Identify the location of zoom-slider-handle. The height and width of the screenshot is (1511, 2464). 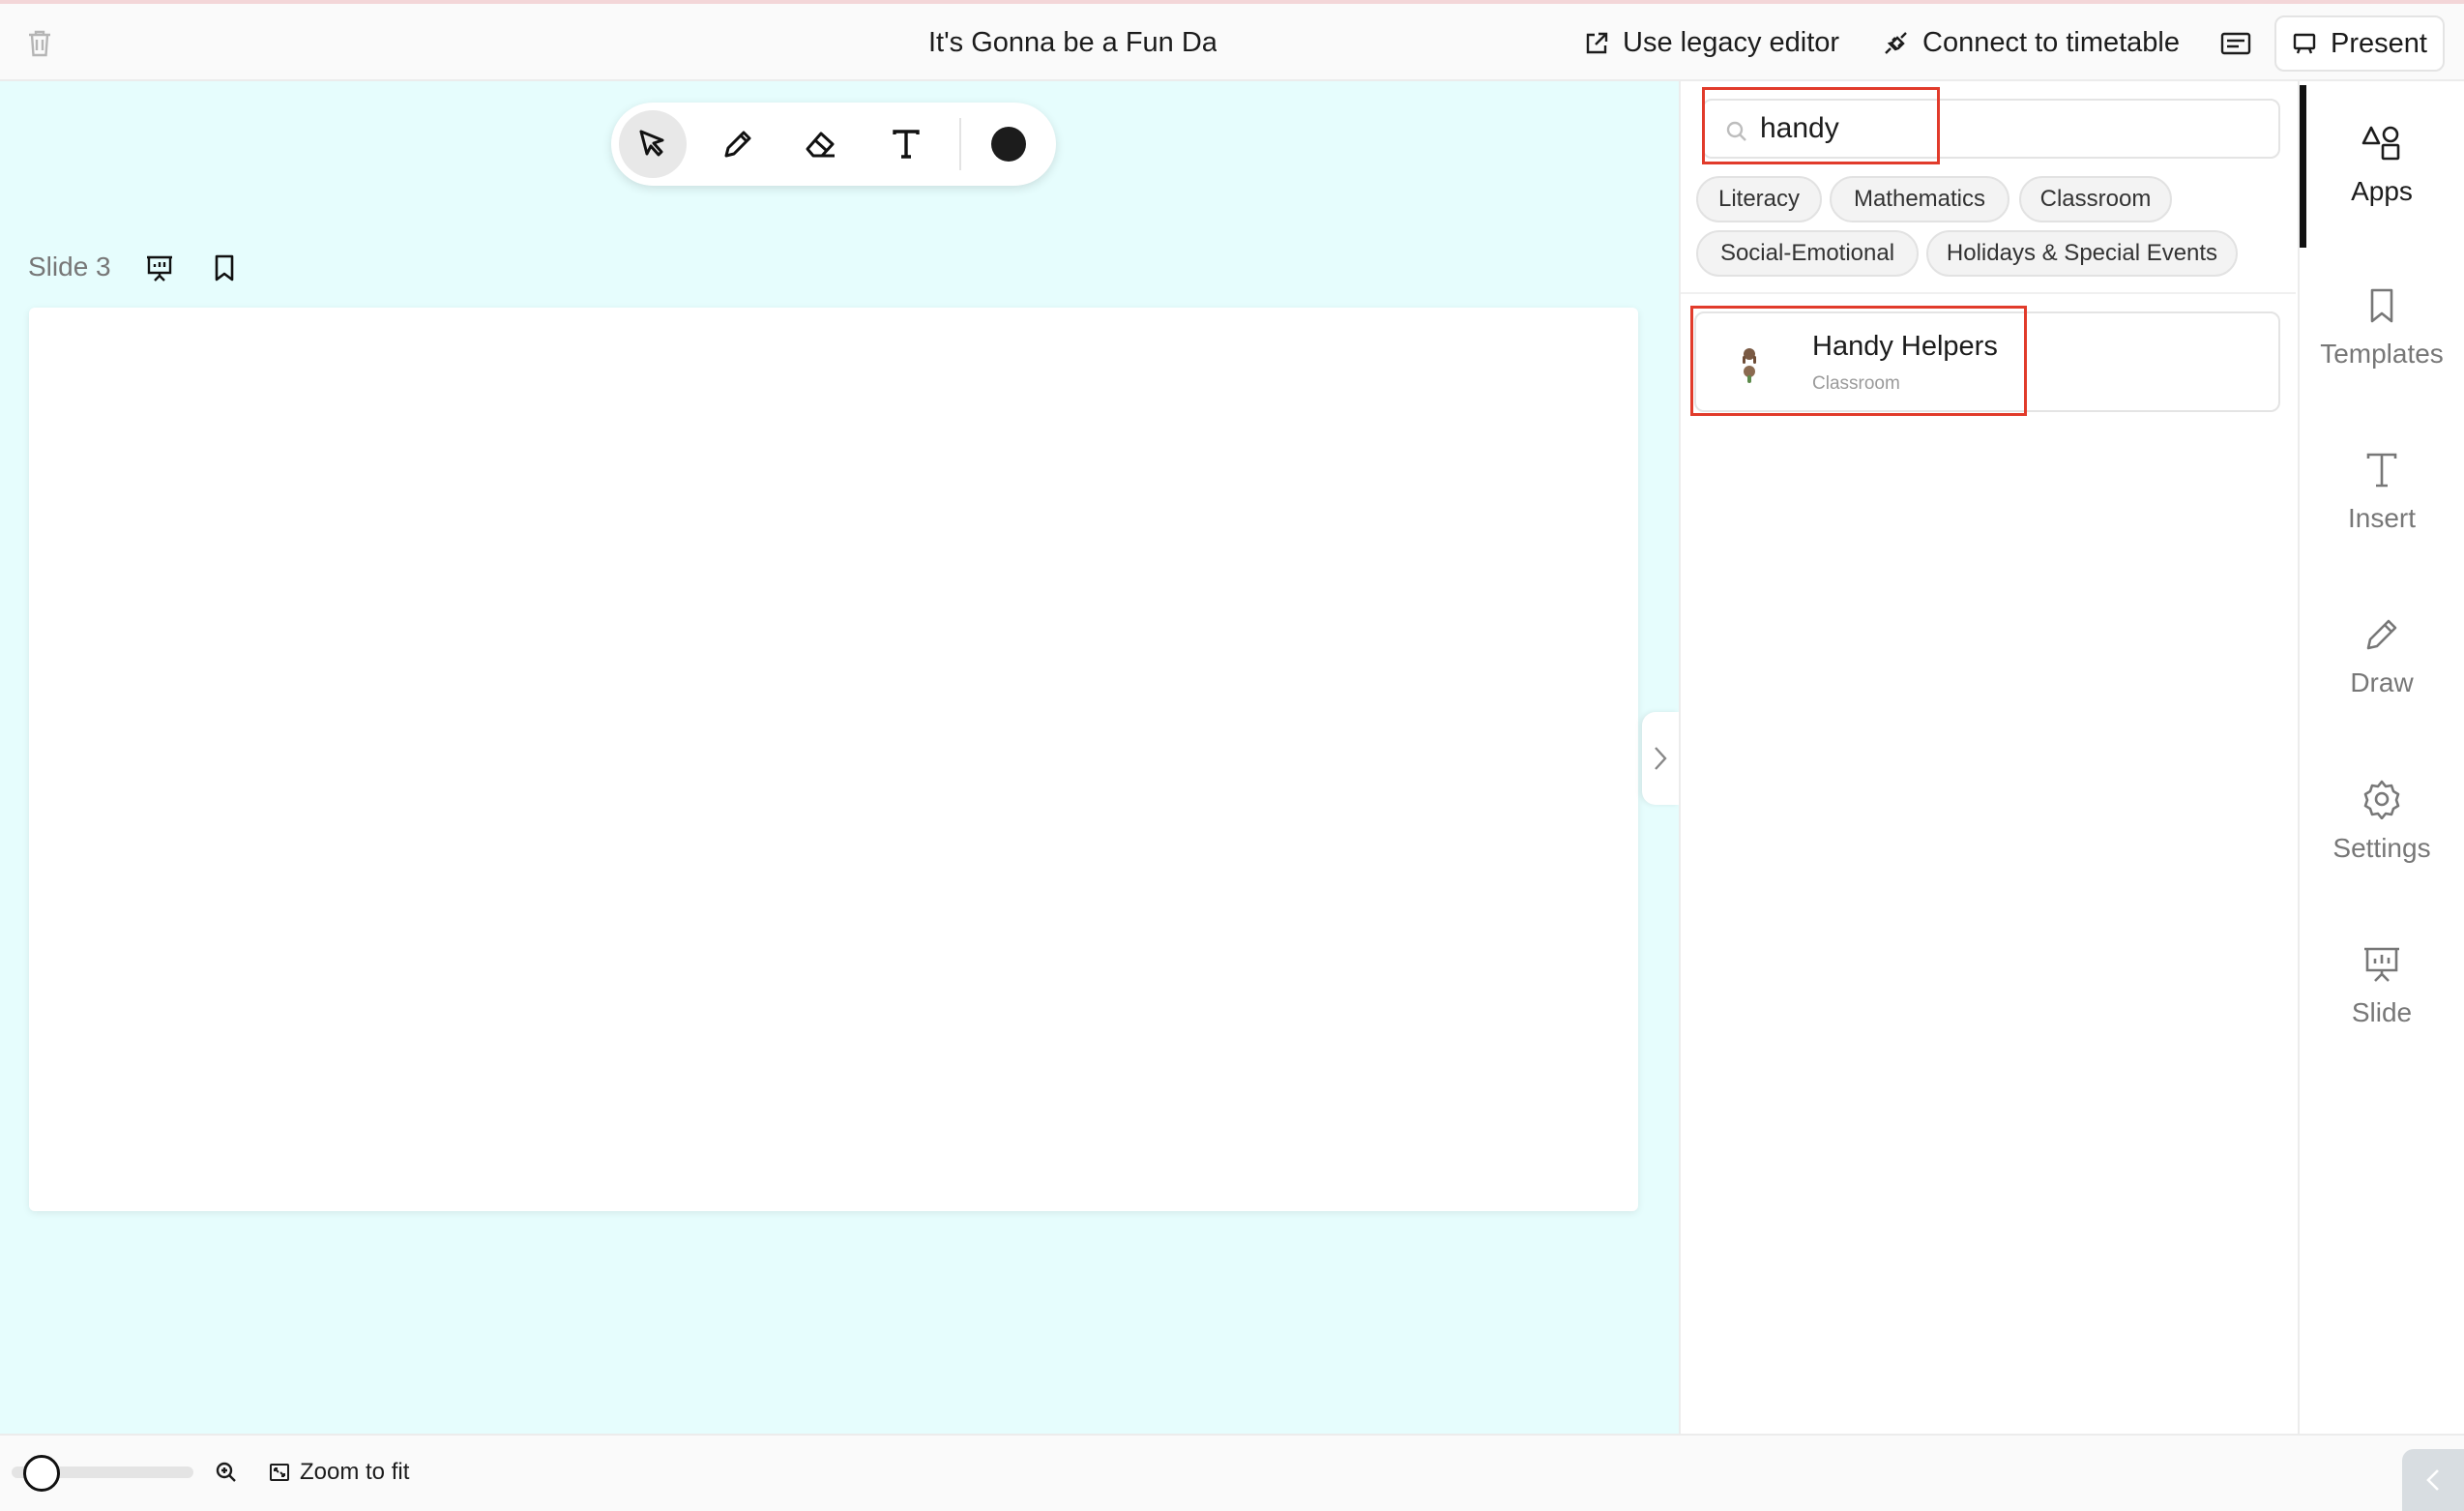
(42, 1473).